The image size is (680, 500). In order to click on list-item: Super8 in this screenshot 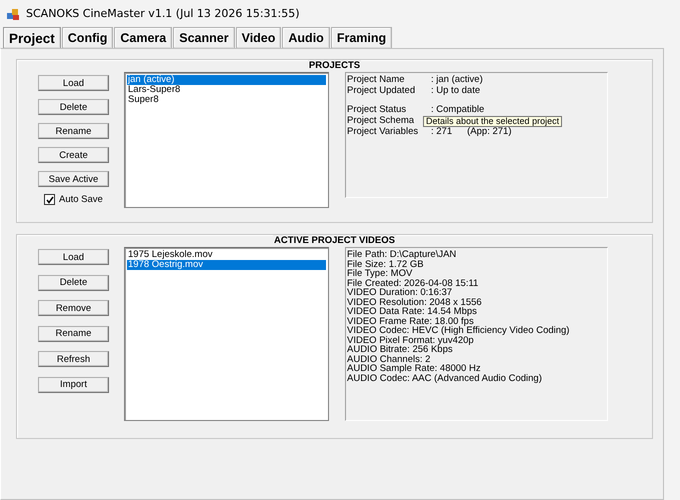, I will do `click(226, 100)`.